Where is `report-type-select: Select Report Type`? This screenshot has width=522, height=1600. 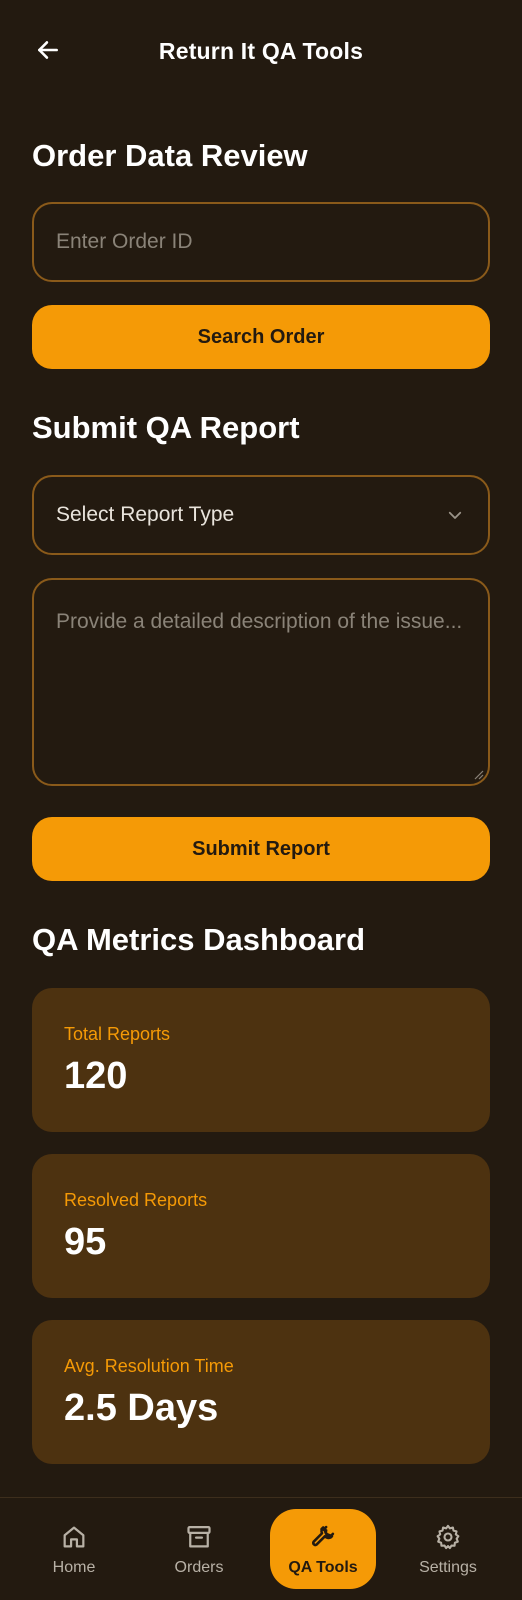 report-type-select: Select Report Type is located at coordinates (261, 515).